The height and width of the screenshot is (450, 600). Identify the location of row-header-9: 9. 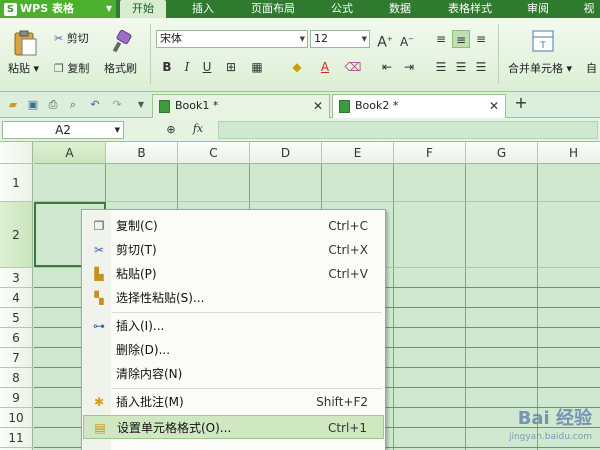
(16, 398).